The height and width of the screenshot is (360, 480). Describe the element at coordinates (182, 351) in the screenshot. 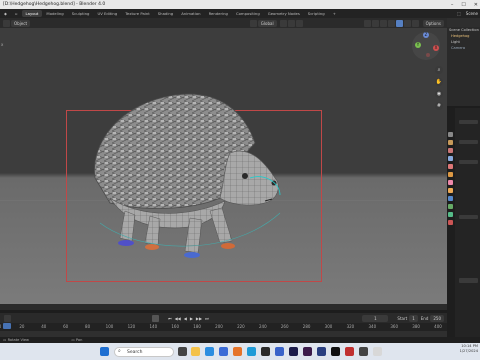

I see `task-view-icon` at that location.